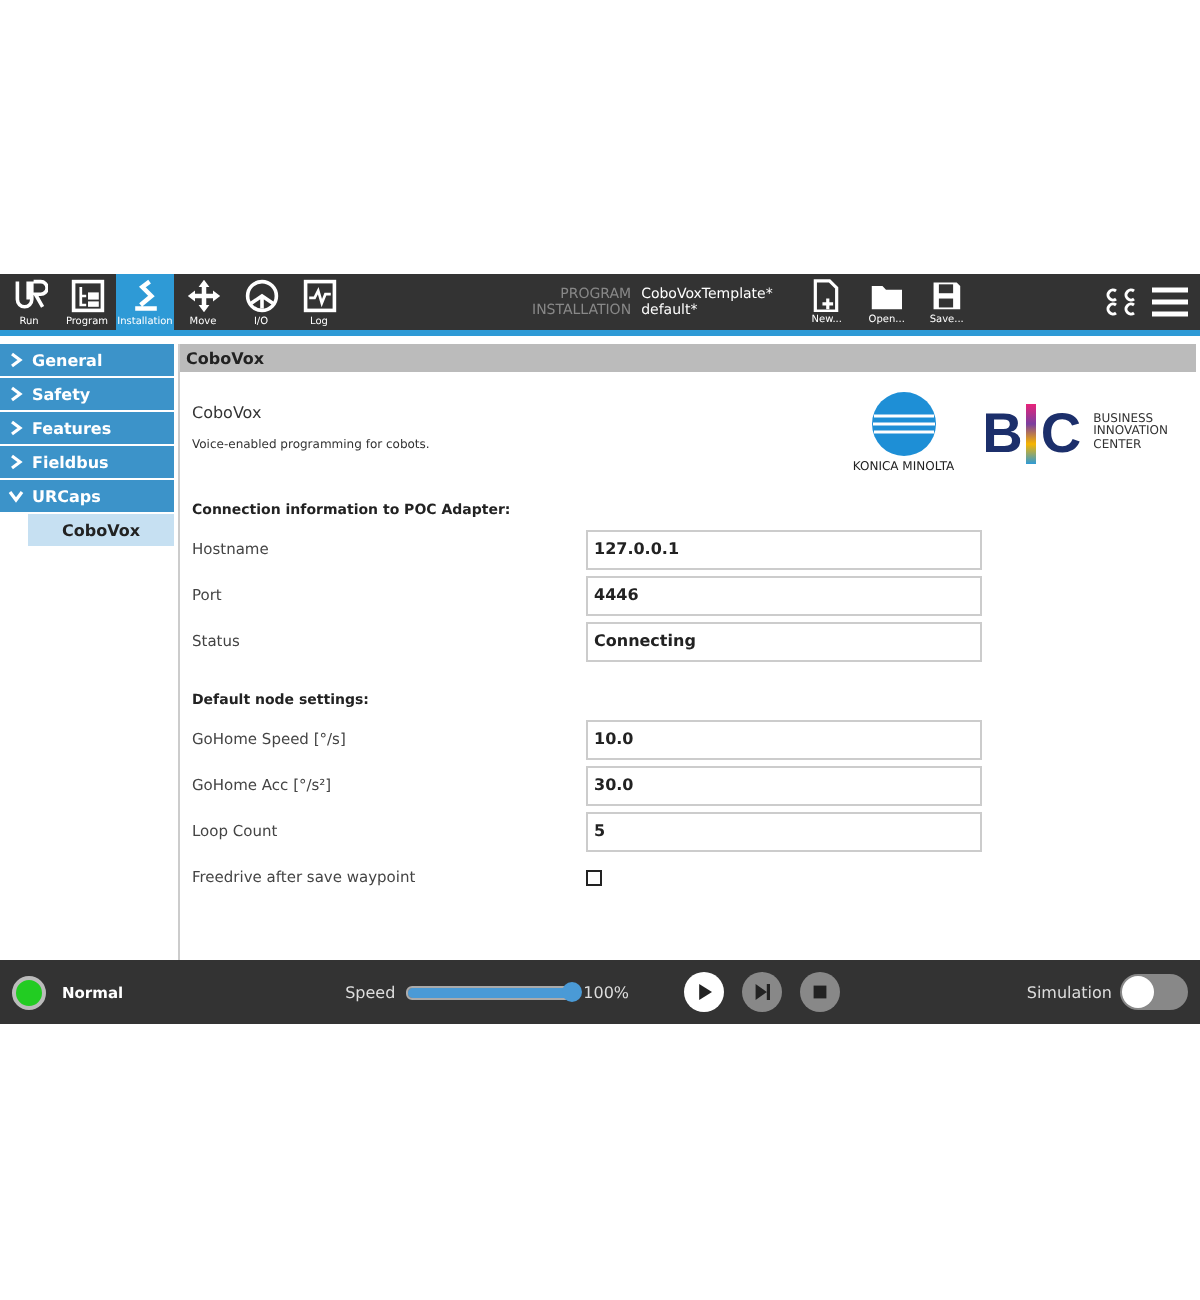 This screenshot has width=1200, height=1300. Describe the element at coordinates (784, 831) in the screenshot. I see `input-field: 5` at that location.